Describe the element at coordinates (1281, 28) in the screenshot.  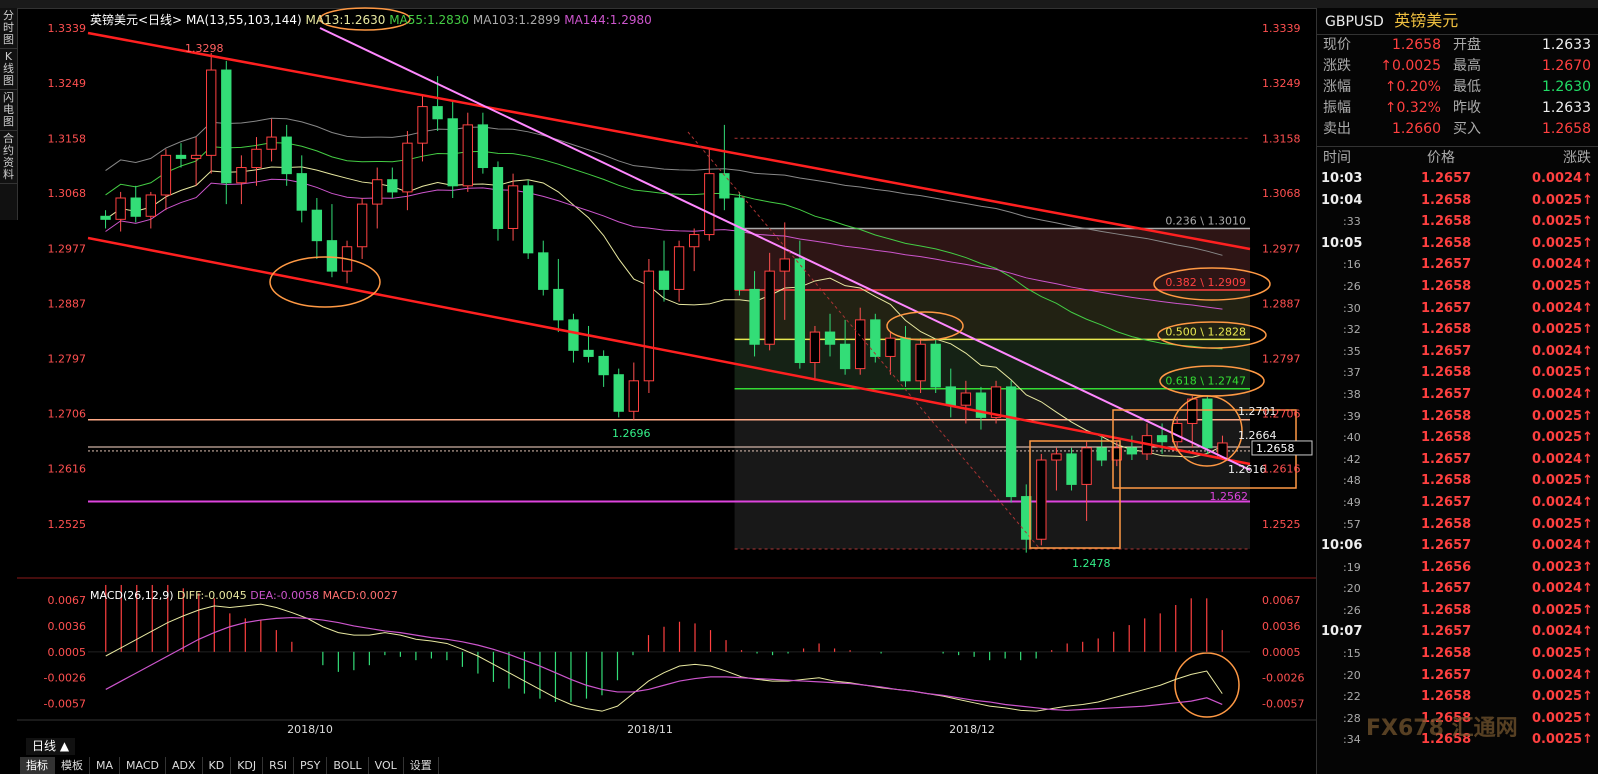
I see `y-tick-right: 1.3339` at that location.